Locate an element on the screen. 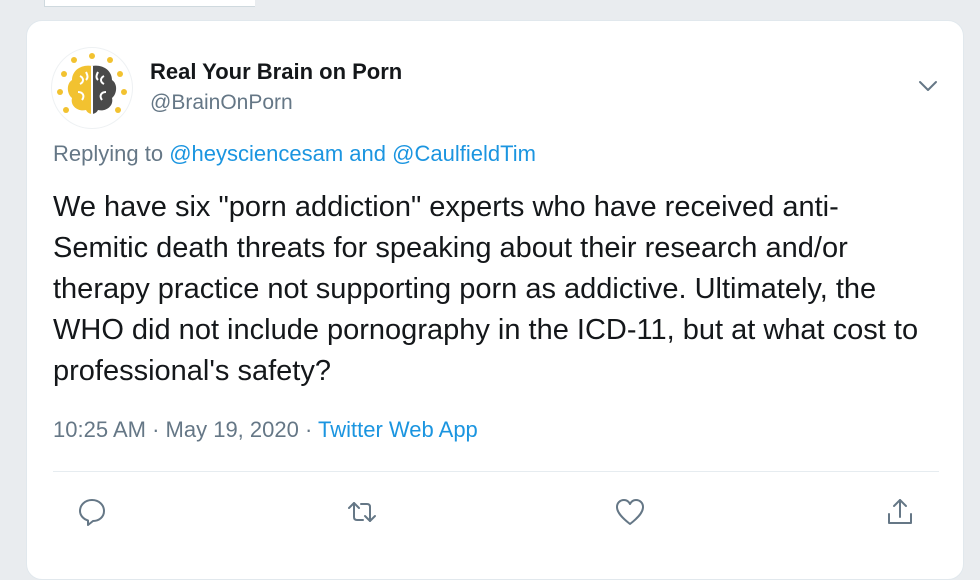 This screenshot has height=580, width=980. avatar is located at coordinates (92, 88).